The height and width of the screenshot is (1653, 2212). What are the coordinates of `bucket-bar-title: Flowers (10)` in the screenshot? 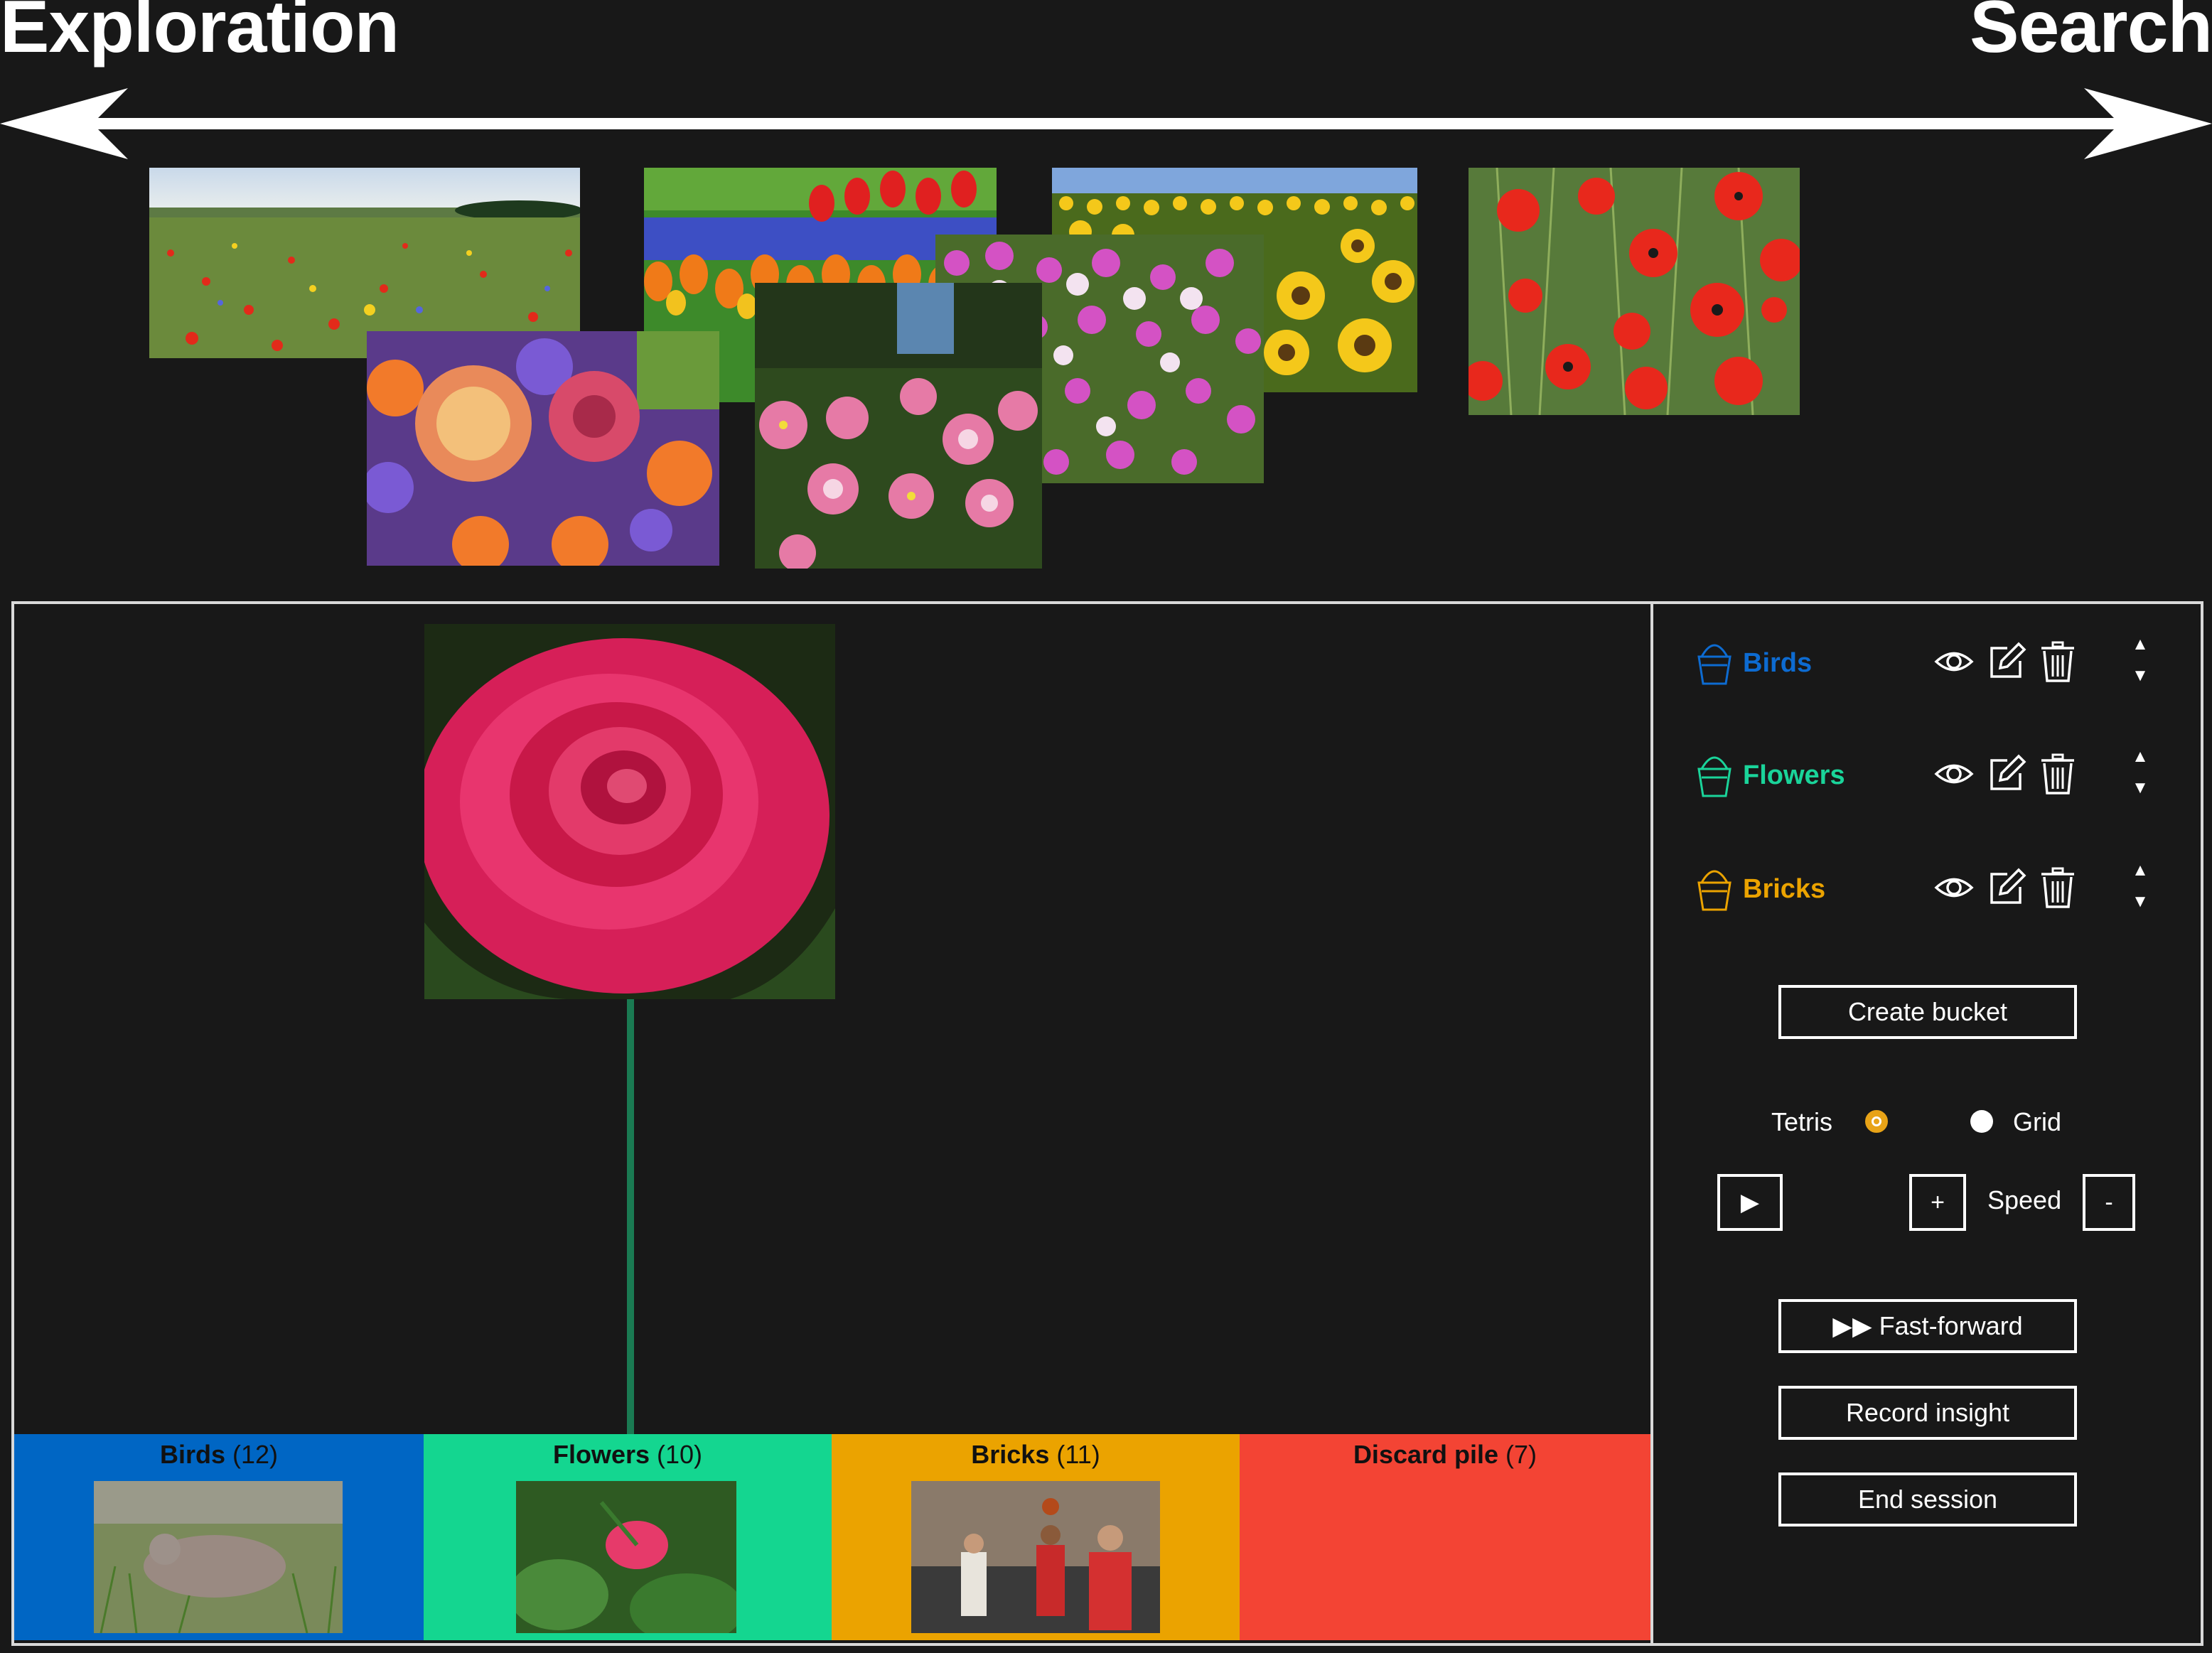 It's located at (628, 1455).